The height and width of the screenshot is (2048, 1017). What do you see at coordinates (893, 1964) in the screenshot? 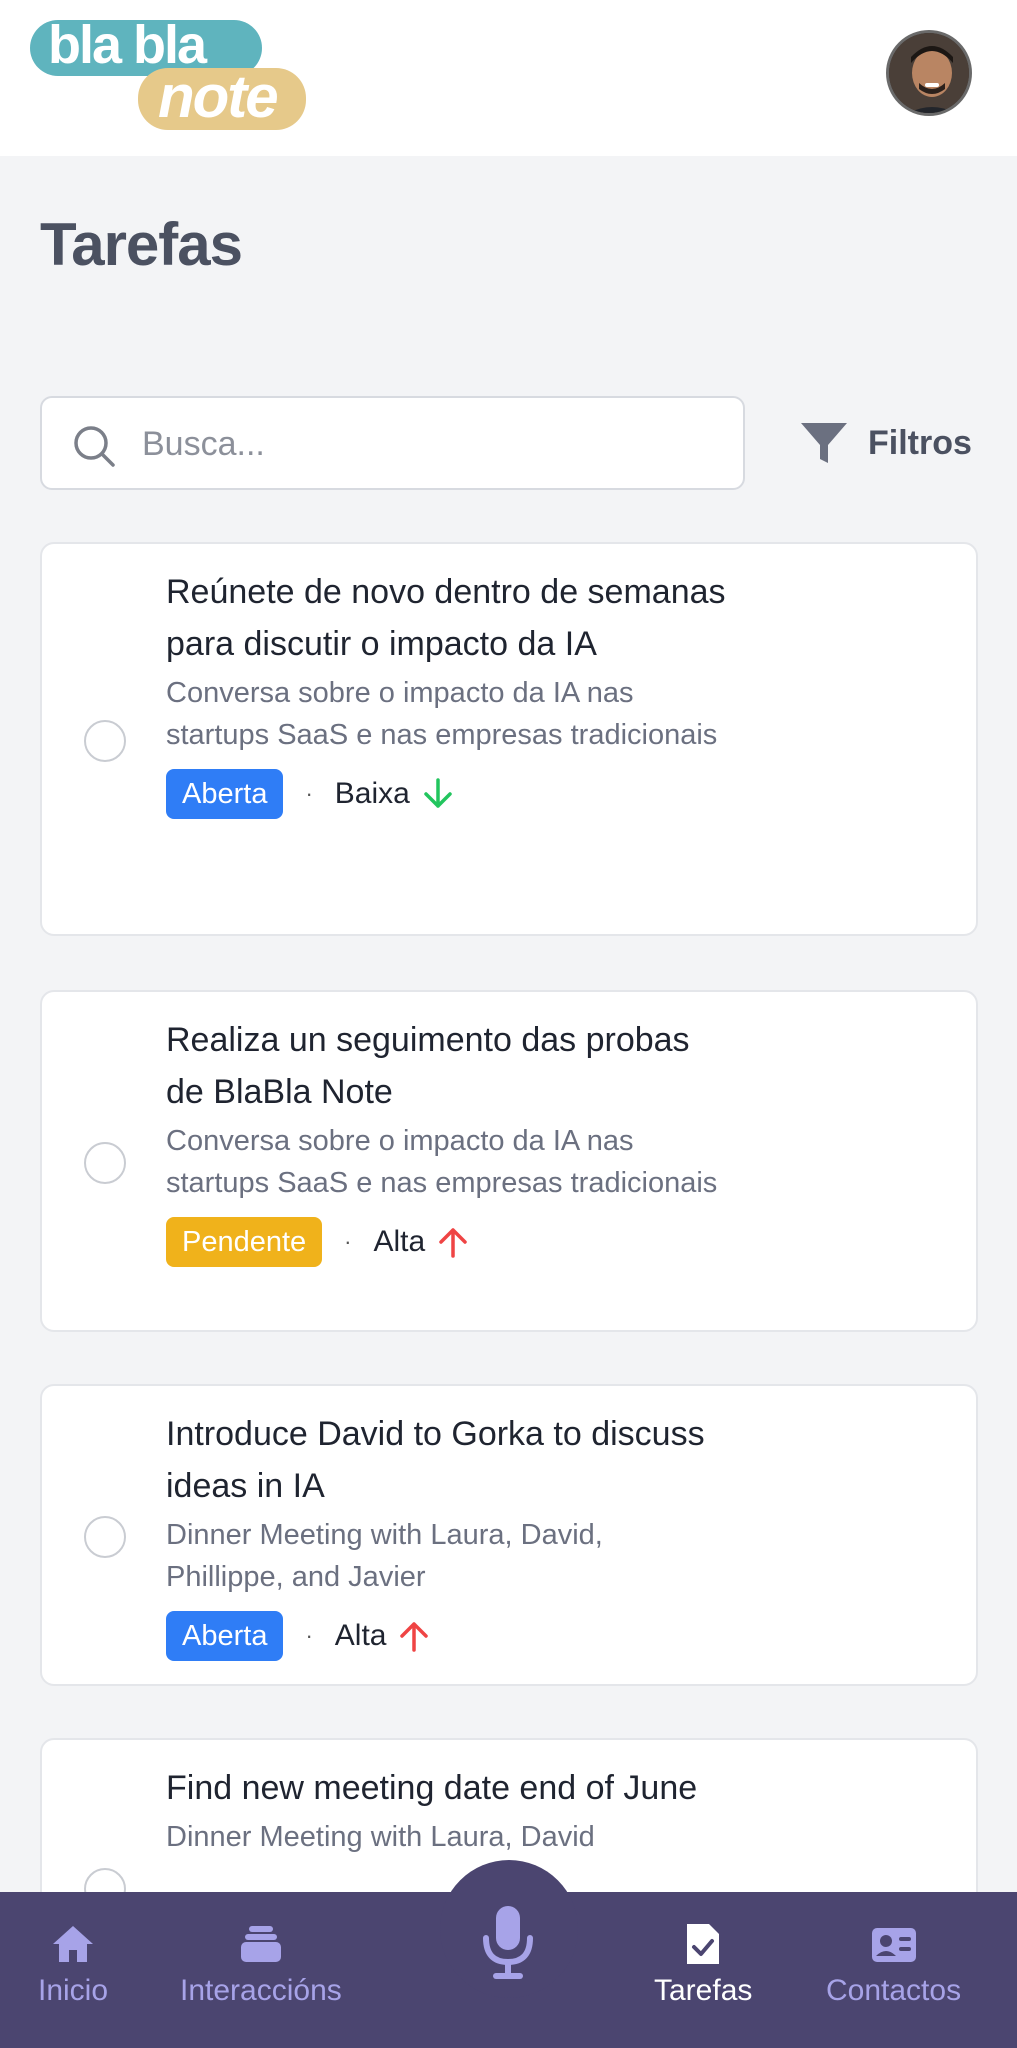
I see `nav-item-contactos: Contactos` at bounding box center [893, 1964].